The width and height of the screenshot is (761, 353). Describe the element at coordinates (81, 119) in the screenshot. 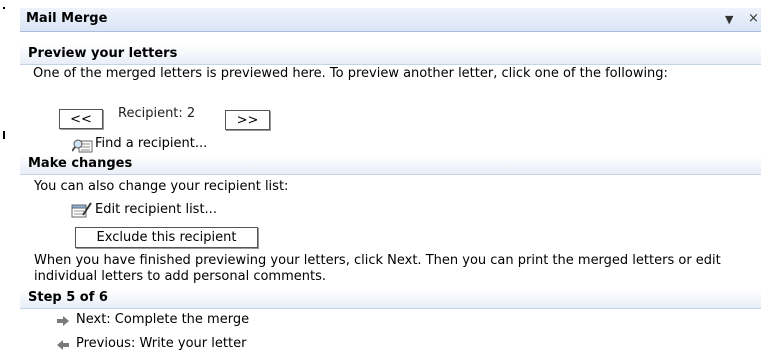

I see `previous-recipient-button: <<` at that location.